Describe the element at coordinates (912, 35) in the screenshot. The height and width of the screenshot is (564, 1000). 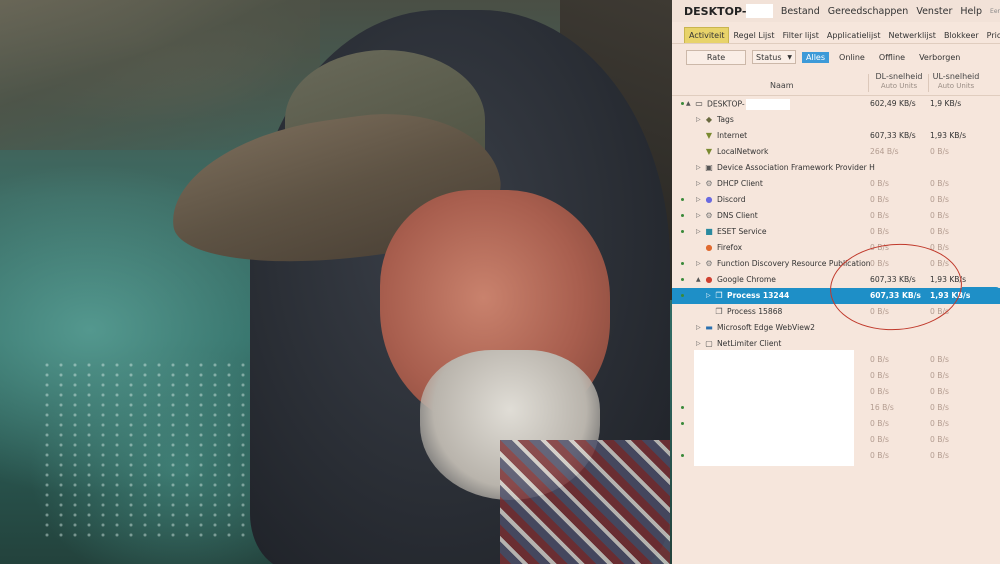
I see `tab-netwerklijst: Netwerklijst` at that location.